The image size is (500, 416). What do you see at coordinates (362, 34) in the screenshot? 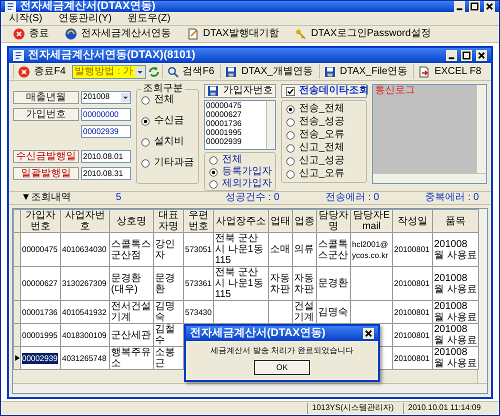
I see `toolbar-button: DTAX로그인Password설정` at bounding box center [362, 34].